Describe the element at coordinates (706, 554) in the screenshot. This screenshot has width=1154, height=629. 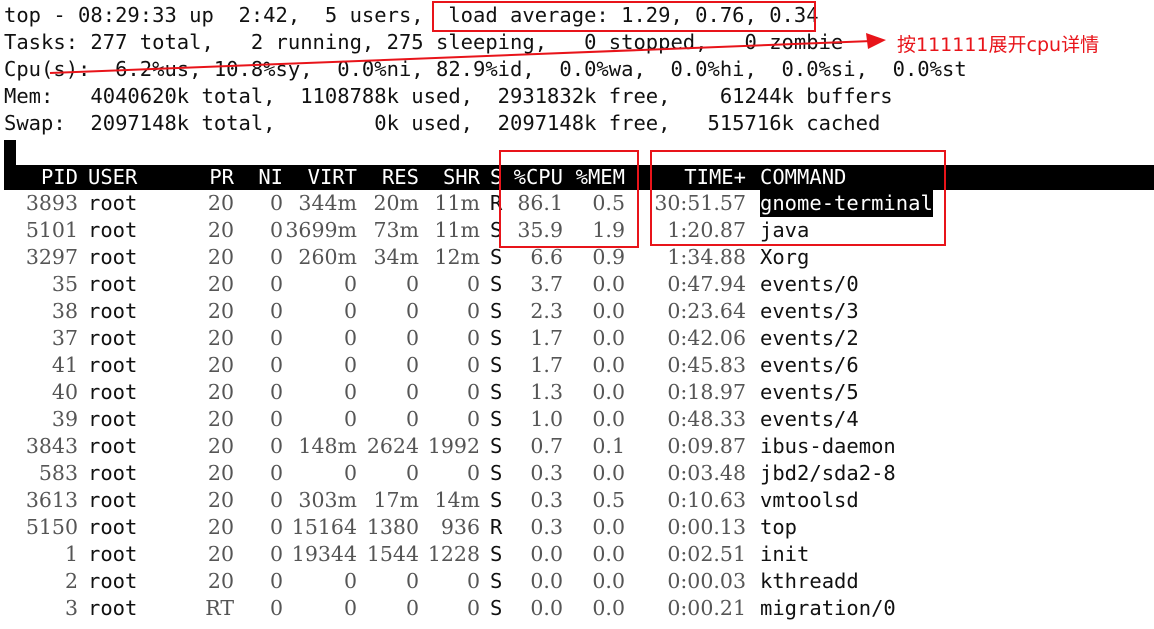
I see `cell-time: 0:02.51` at that location.